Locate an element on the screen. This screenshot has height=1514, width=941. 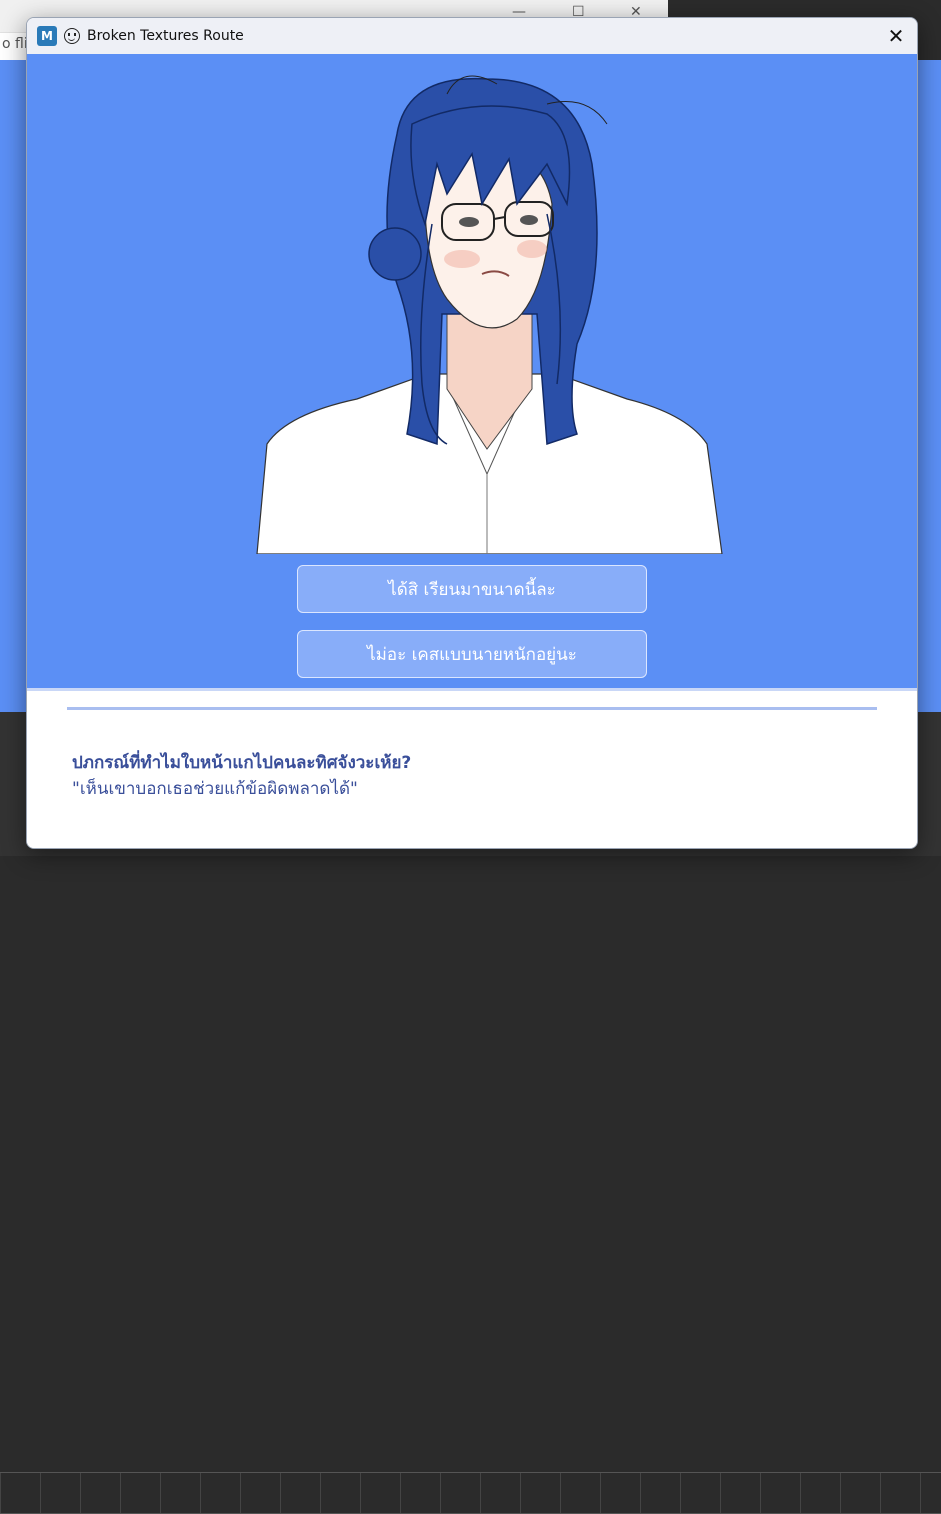
app-icon: M is located at coordinates (47, 36).